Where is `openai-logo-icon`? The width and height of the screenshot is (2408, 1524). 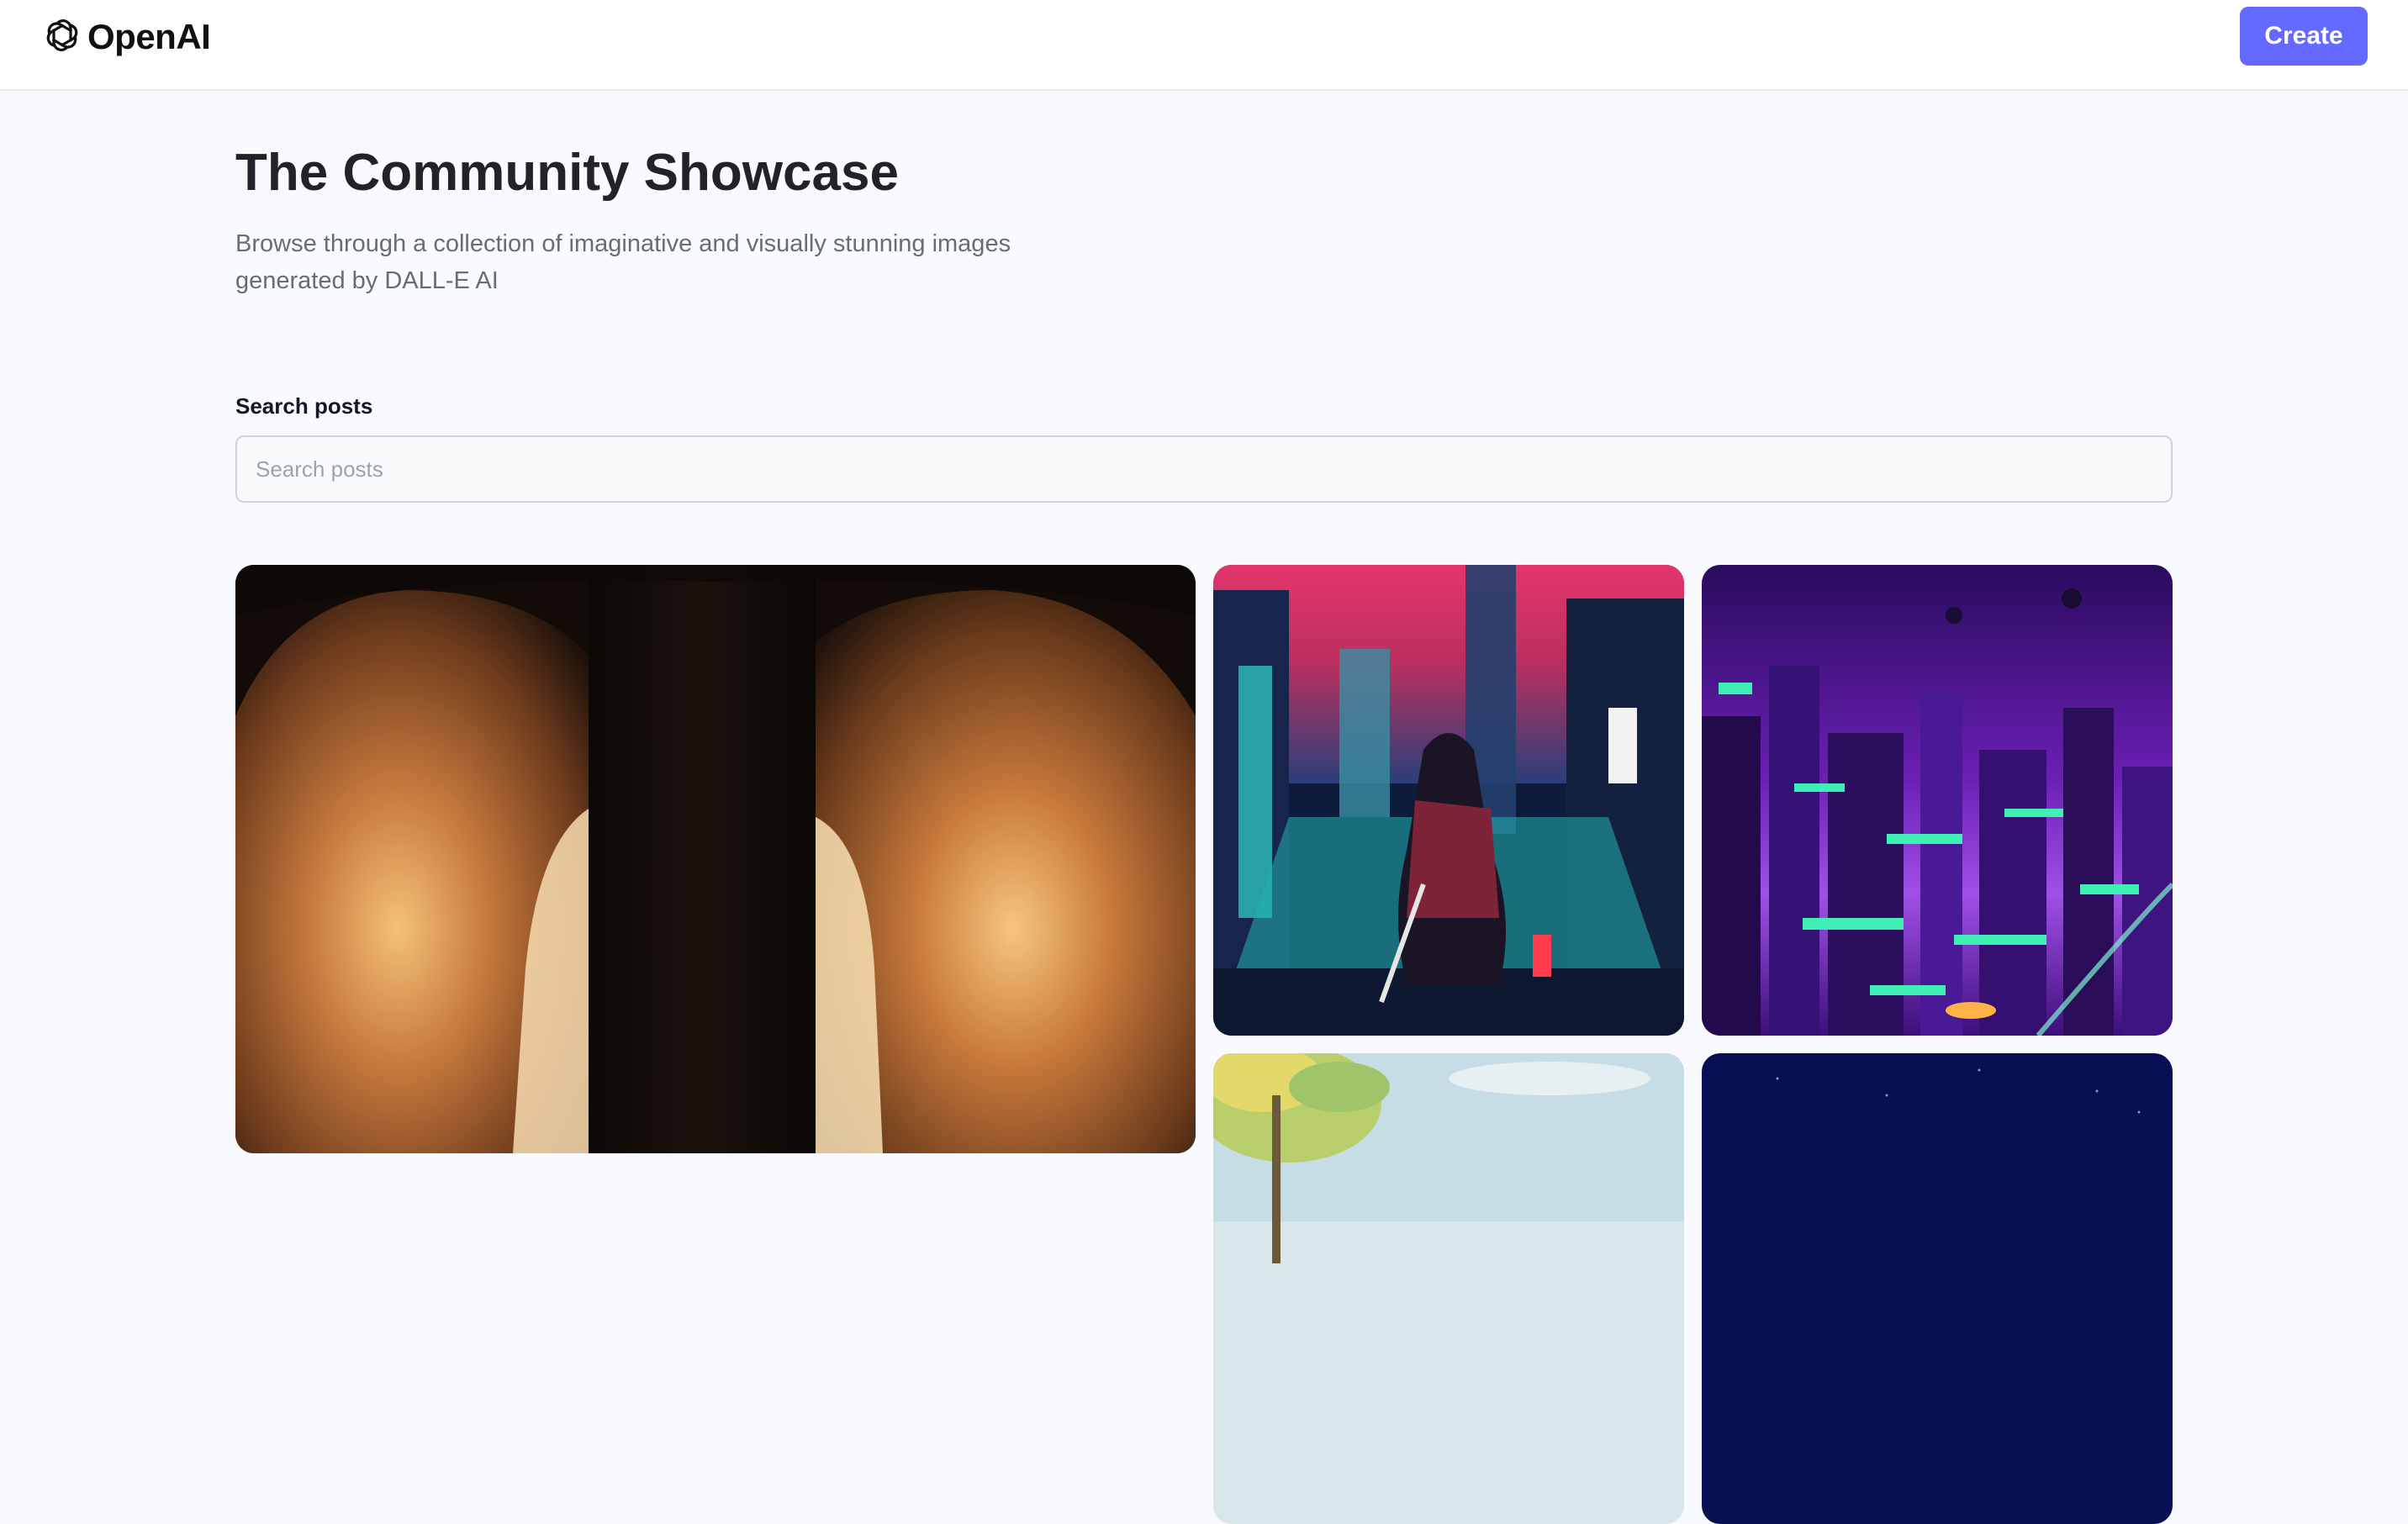
openai-logo-icon is located at coordinates (62, 37).